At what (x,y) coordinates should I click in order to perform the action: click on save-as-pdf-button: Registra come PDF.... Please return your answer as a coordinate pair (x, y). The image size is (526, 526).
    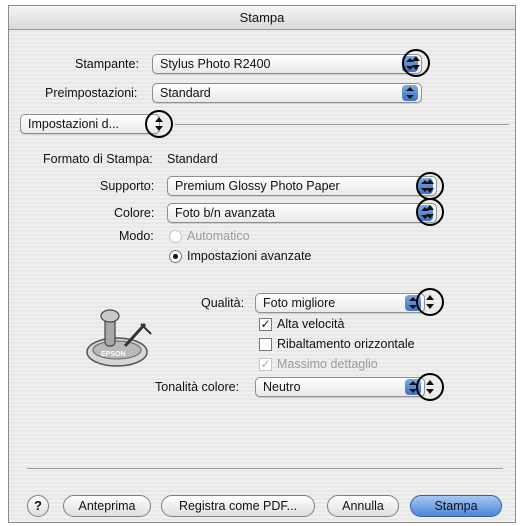
    Looking at the image, I should click on (238, 506).